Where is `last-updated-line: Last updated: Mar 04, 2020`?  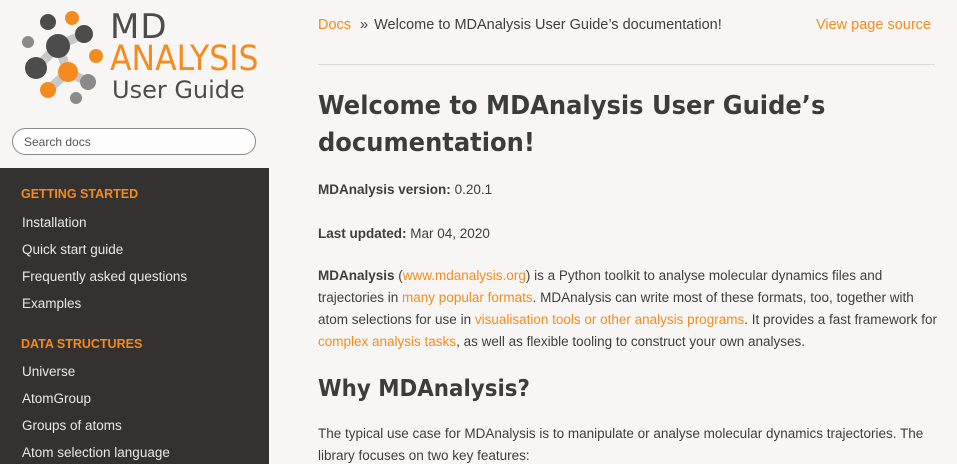
last-updated-line: Last updated: Mar 04, 2020 is located at coordinates (630, 234).